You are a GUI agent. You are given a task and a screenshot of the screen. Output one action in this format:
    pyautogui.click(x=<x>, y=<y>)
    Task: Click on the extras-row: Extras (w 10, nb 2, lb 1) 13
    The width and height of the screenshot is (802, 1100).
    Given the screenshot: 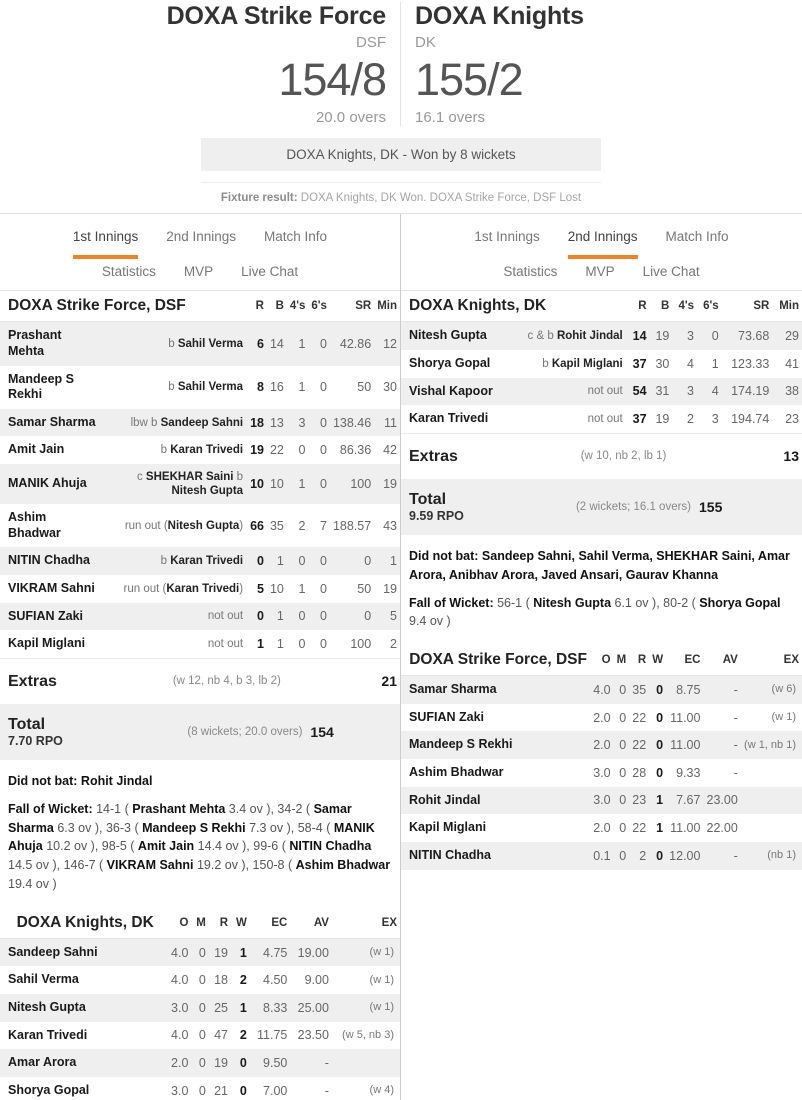 What is the action you would take?
    pyautogui.click(x=601, y=455)
    